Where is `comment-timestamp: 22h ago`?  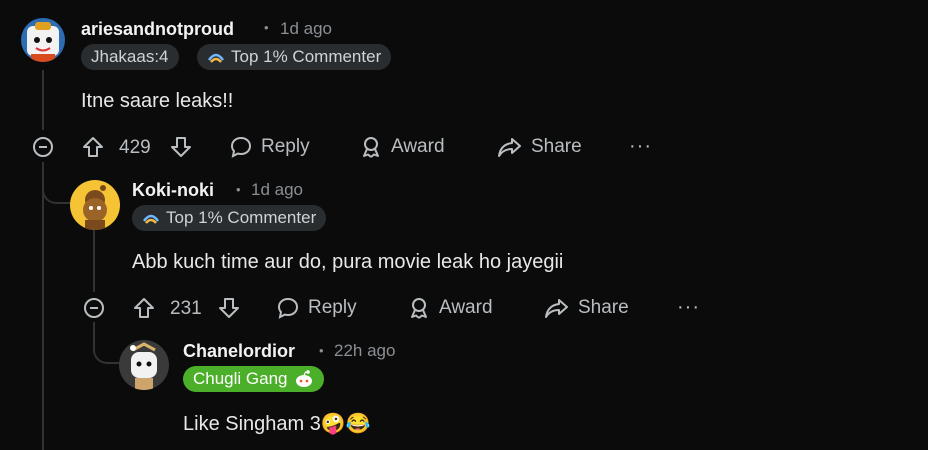 comment-timestamp: 22h ago is located at coordinates (364, 351).